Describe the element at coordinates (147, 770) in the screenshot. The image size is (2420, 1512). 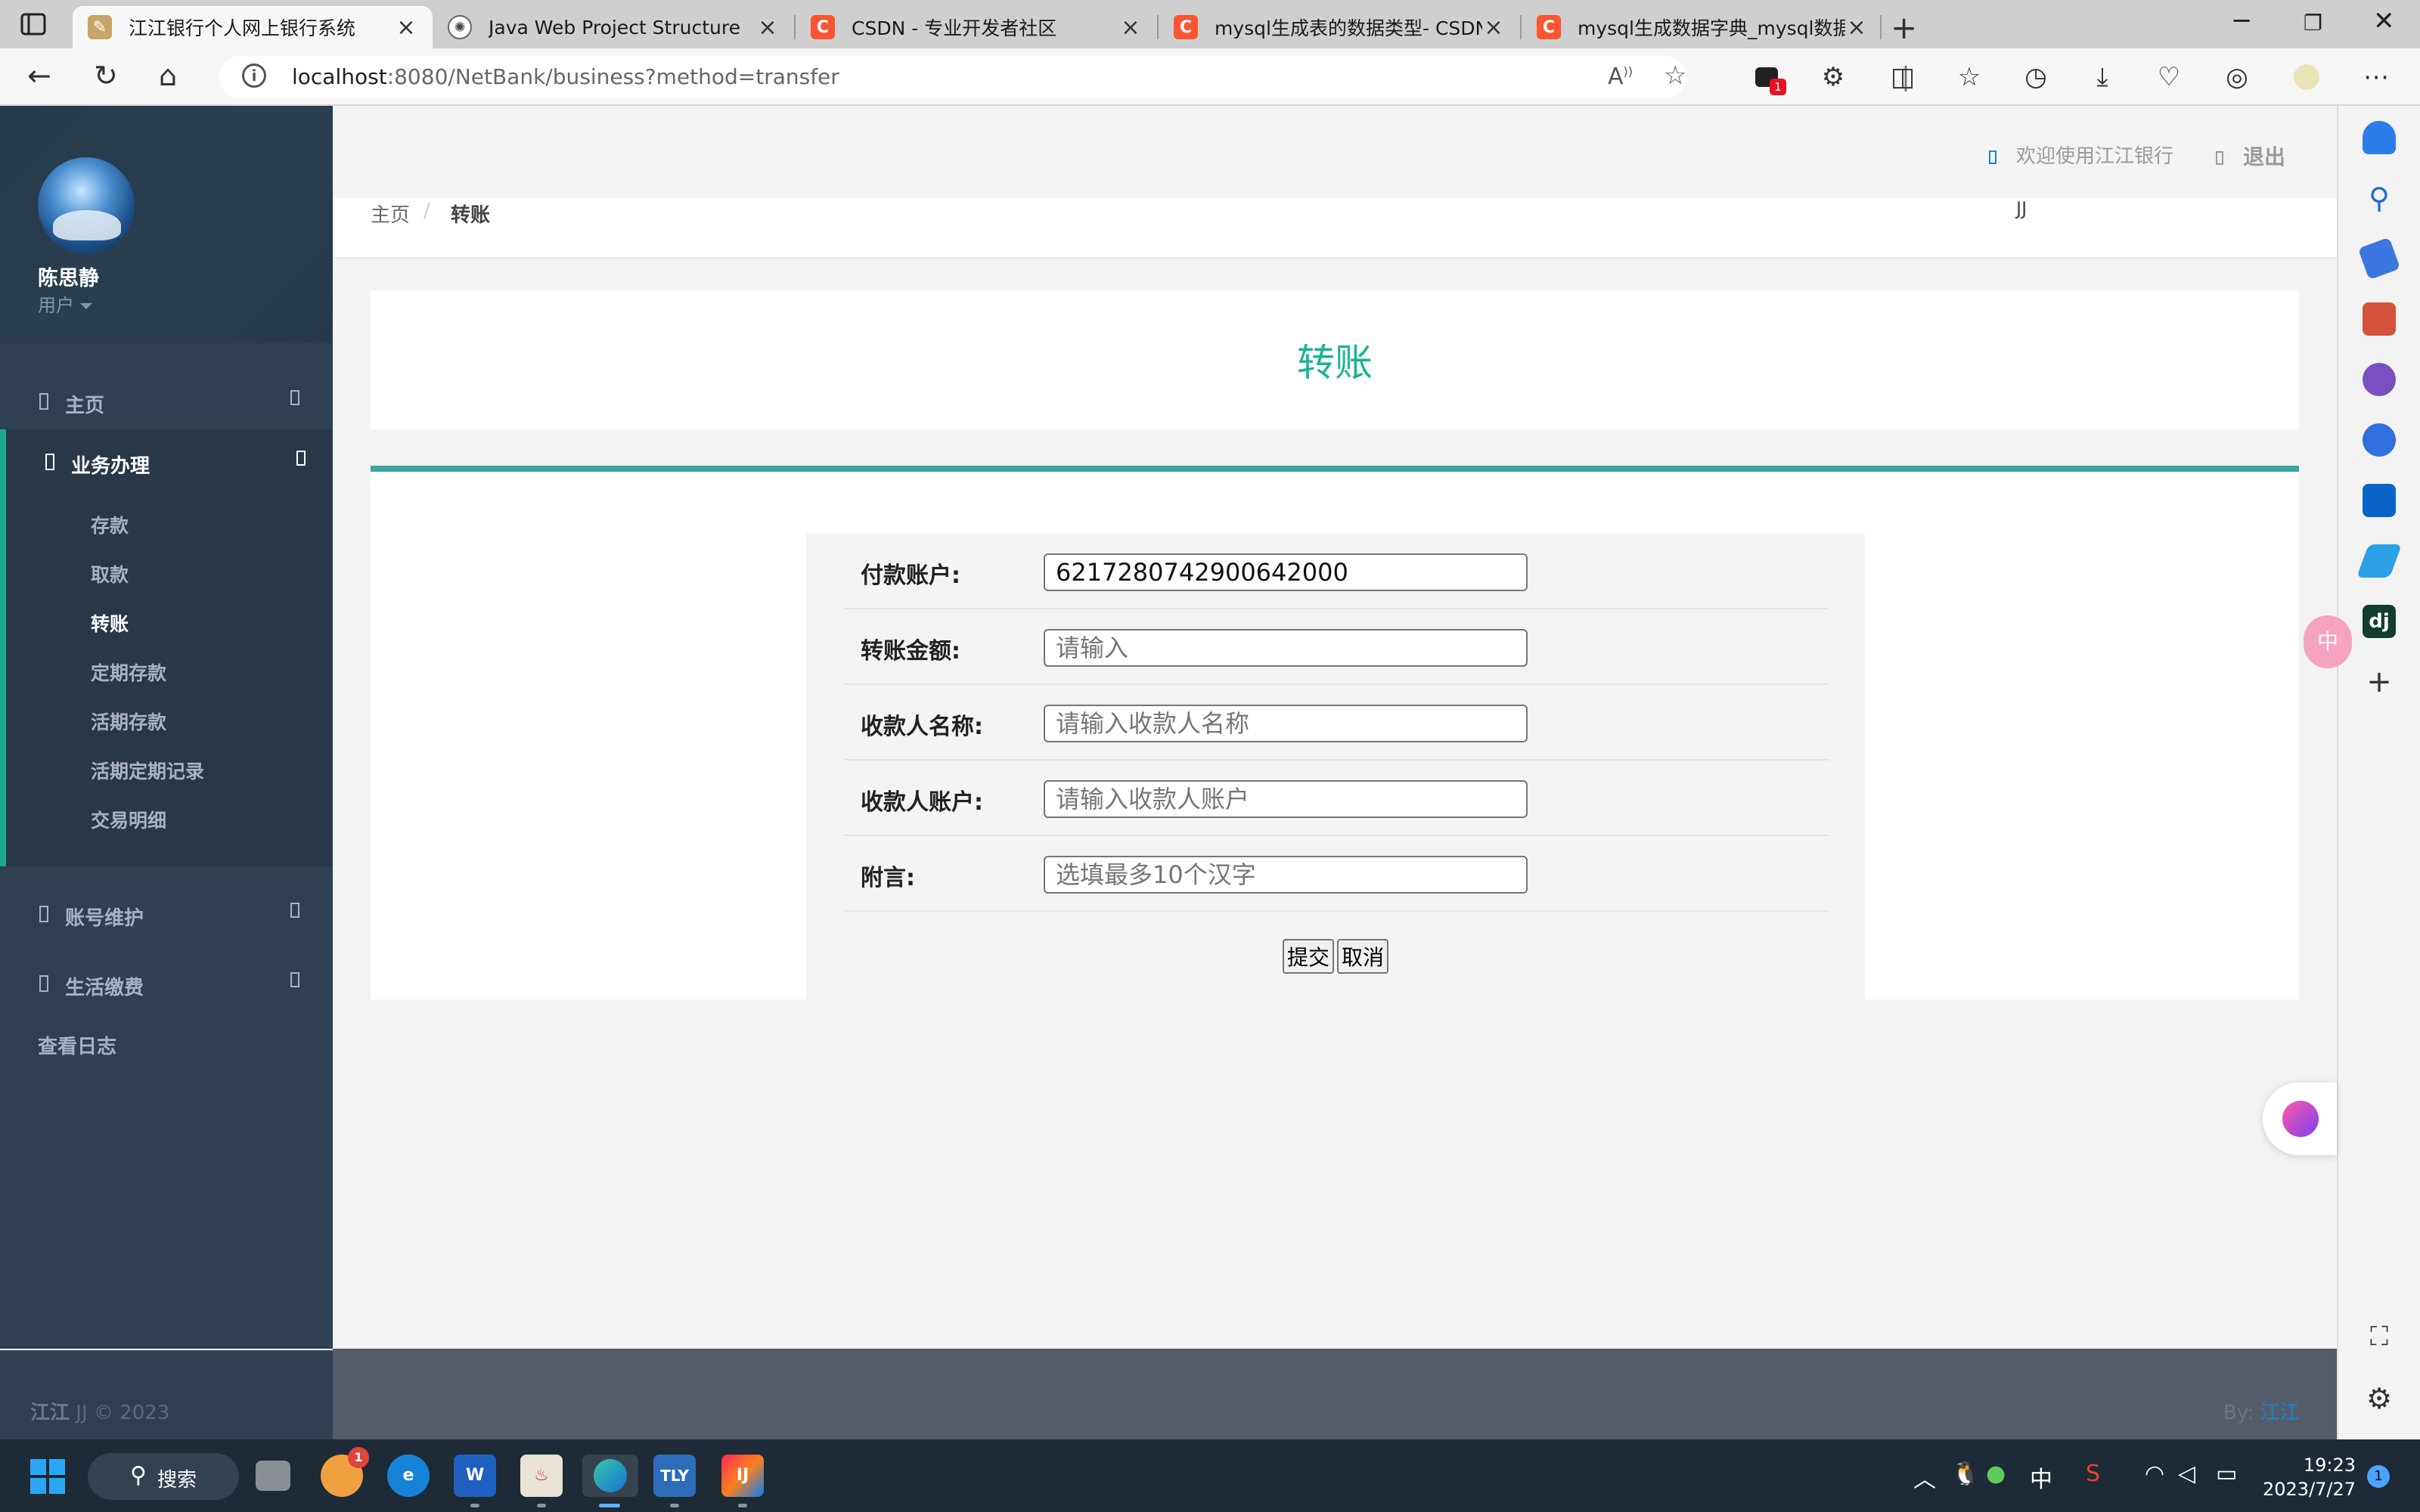
I see `nav-sub-deposit-records: 活期定期记录` at that location.